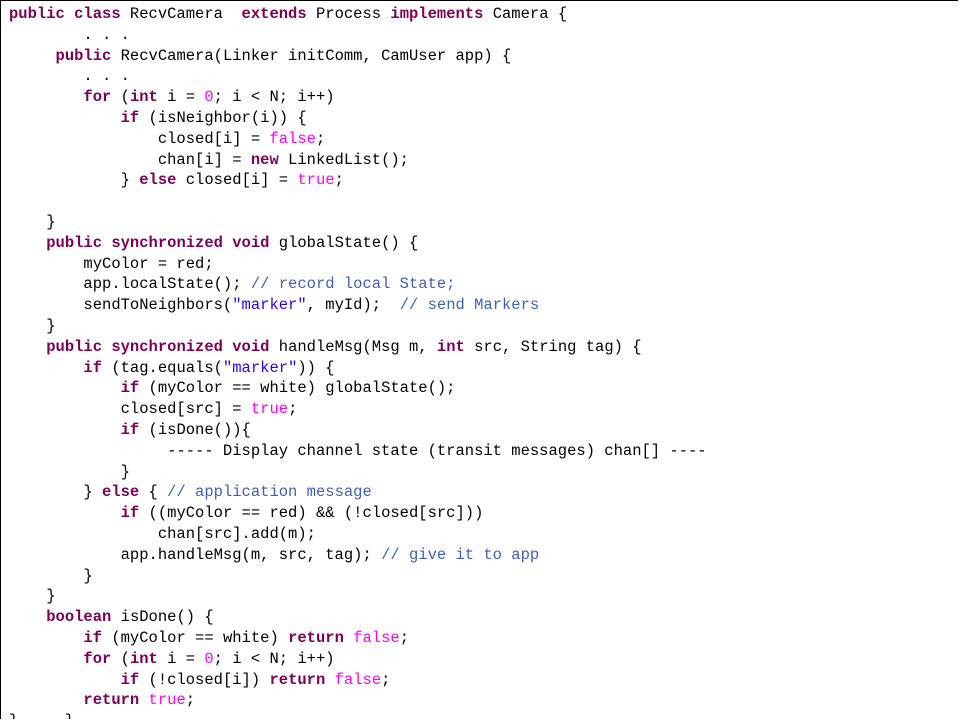  What do you see at coordinates (316, 367) in the screenshot?
I see `code-token-pl: )) {` at bounding box center [316, 367].